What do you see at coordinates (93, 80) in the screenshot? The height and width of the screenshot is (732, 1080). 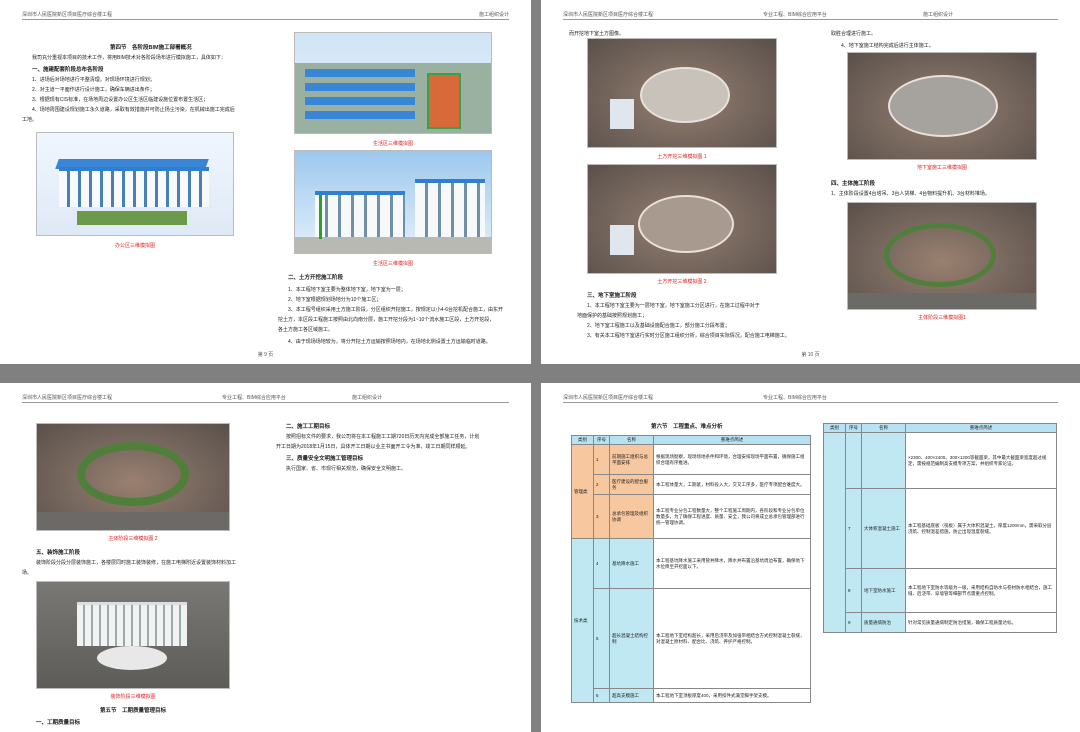 I see `list-item: 1、进场后对场地进行平整清理，对现场环境进行规划；` at bounding box center [93, 80].